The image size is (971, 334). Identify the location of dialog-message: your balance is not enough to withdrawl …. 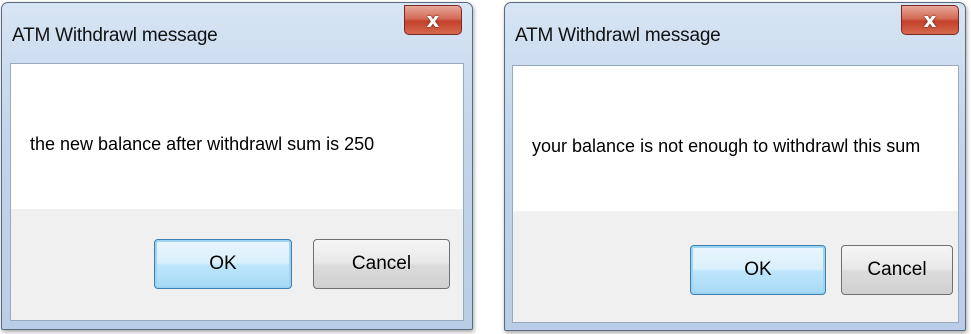
(726, 146).